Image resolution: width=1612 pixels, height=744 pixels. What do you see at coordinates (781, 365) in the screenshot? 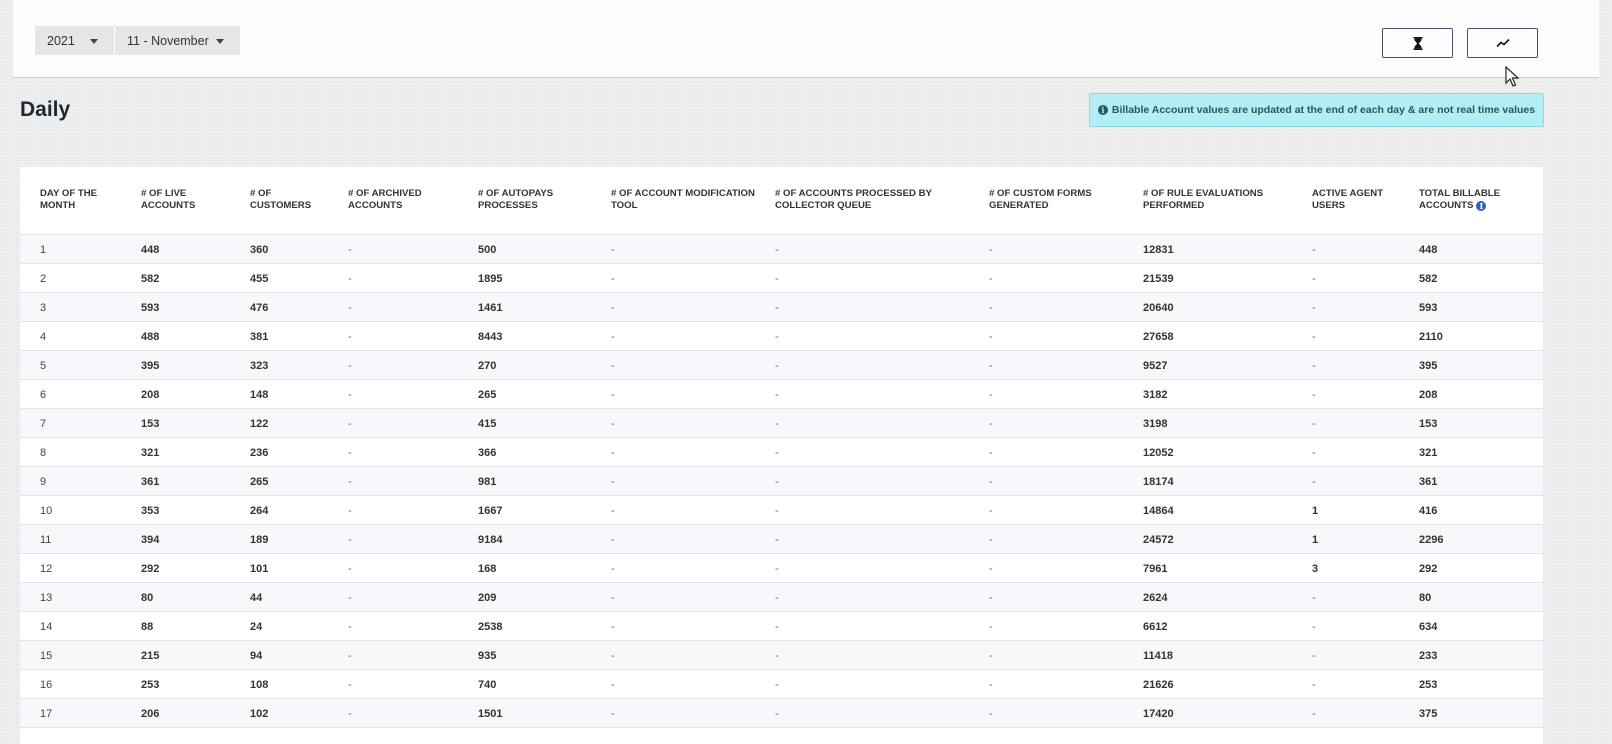
I see `table-row: 5 395 323 - 270 - - - 9527 - 395` at bounding box center [781, 365].